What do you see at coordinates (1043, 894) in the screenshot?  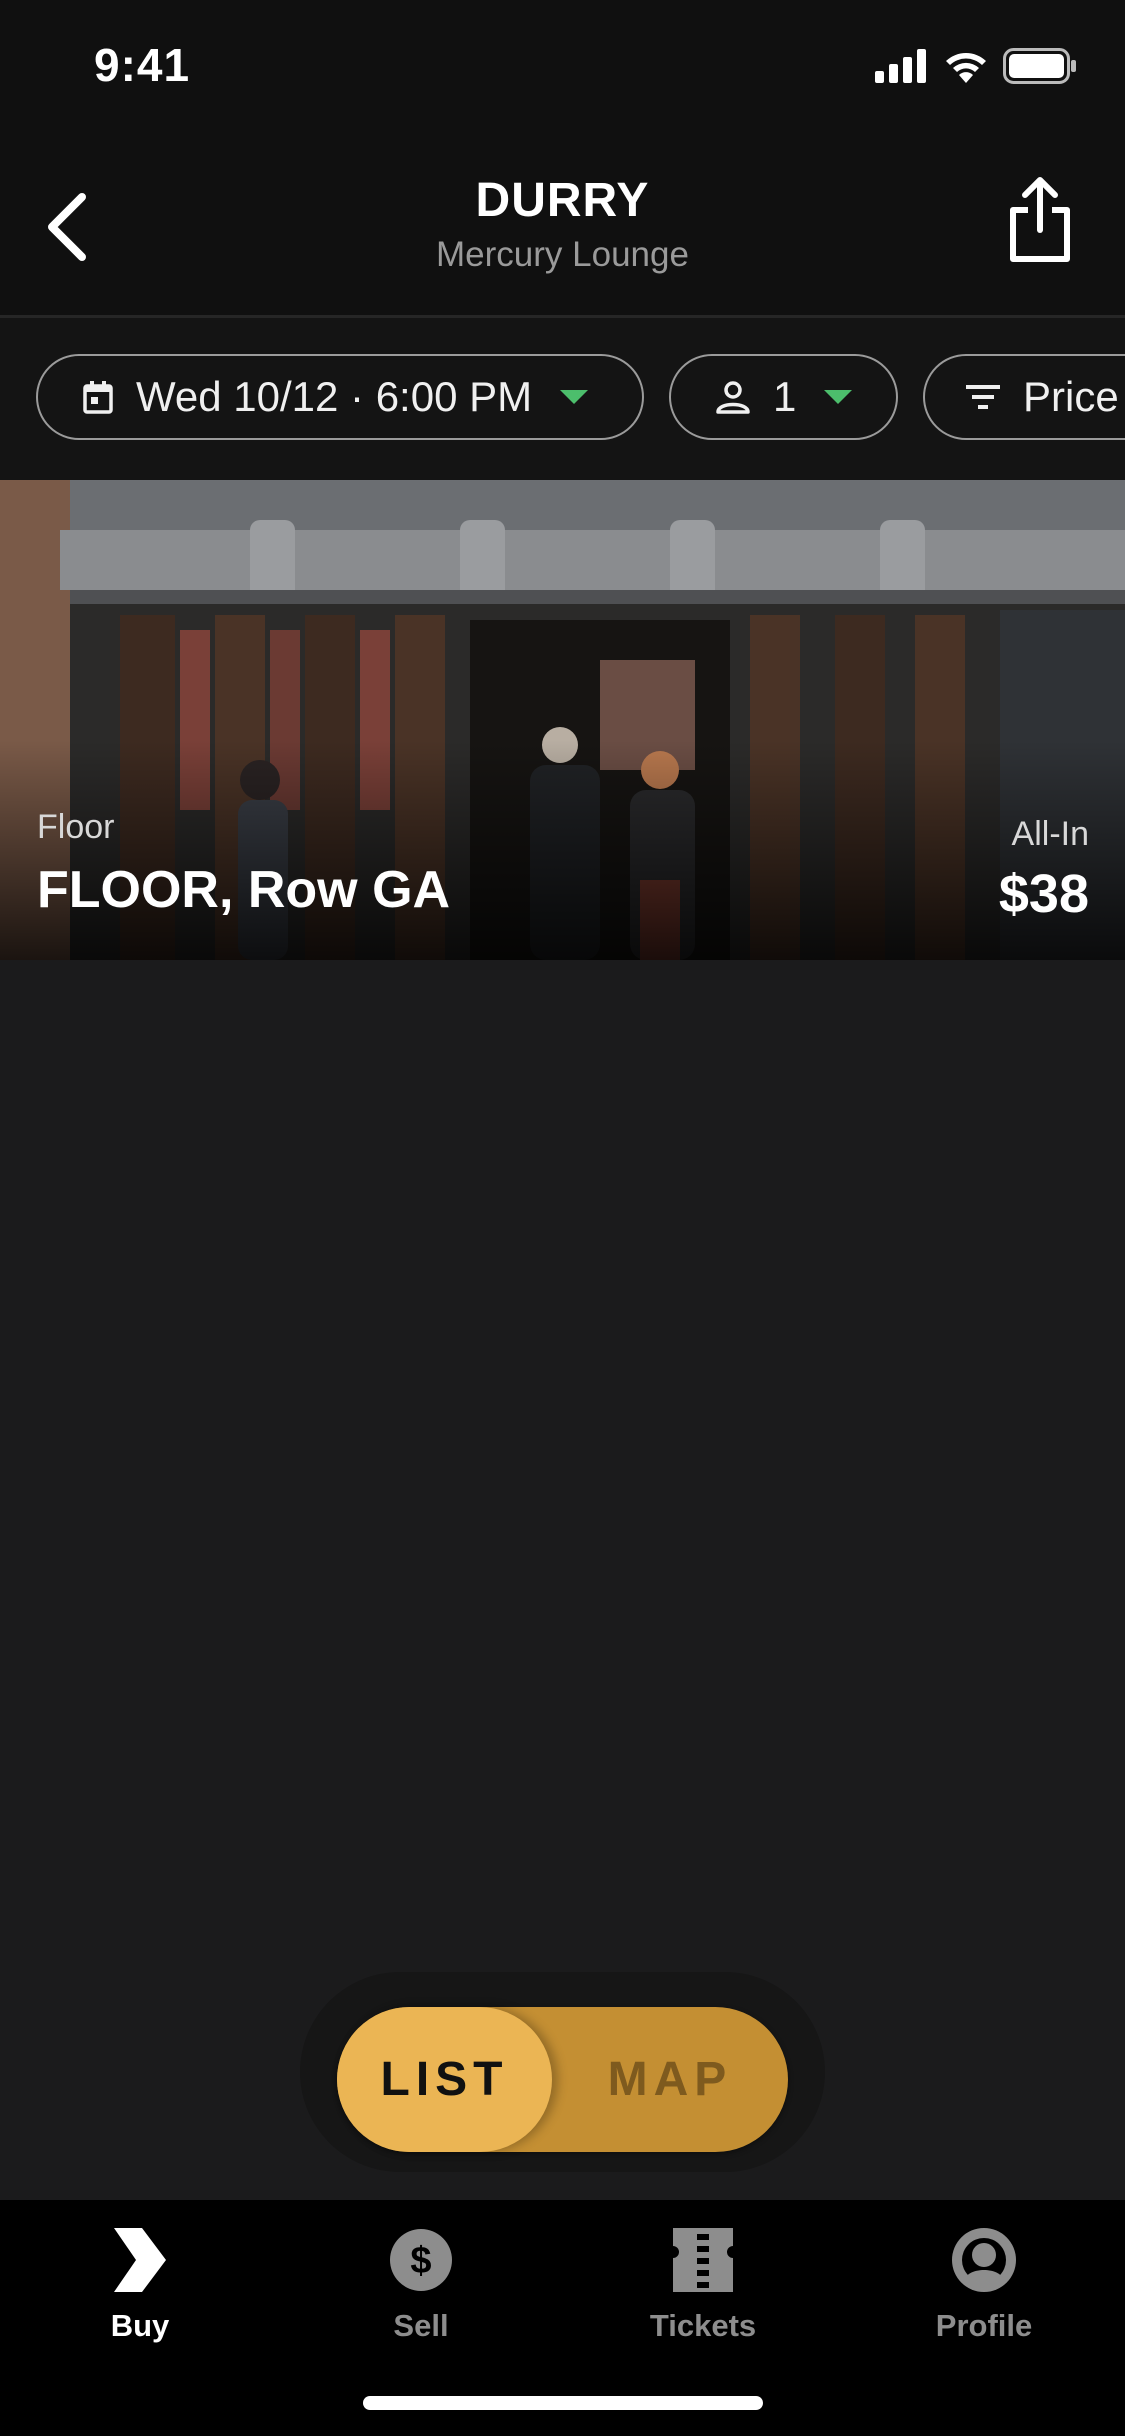 I see `ticket-price: $38` at bounding box center [1043, 894].